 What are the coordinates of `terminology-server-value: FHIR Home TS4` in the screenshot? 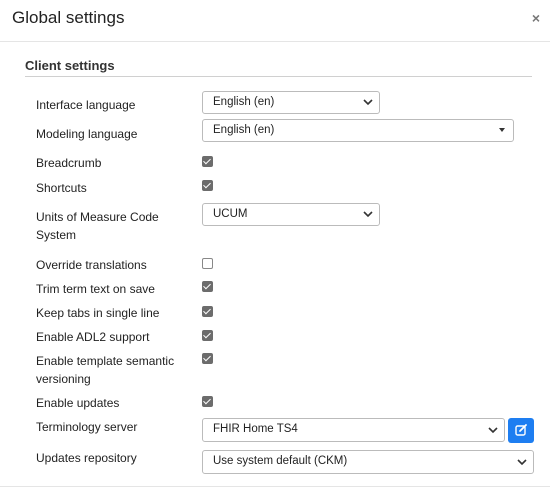 It's located at (255, 429).